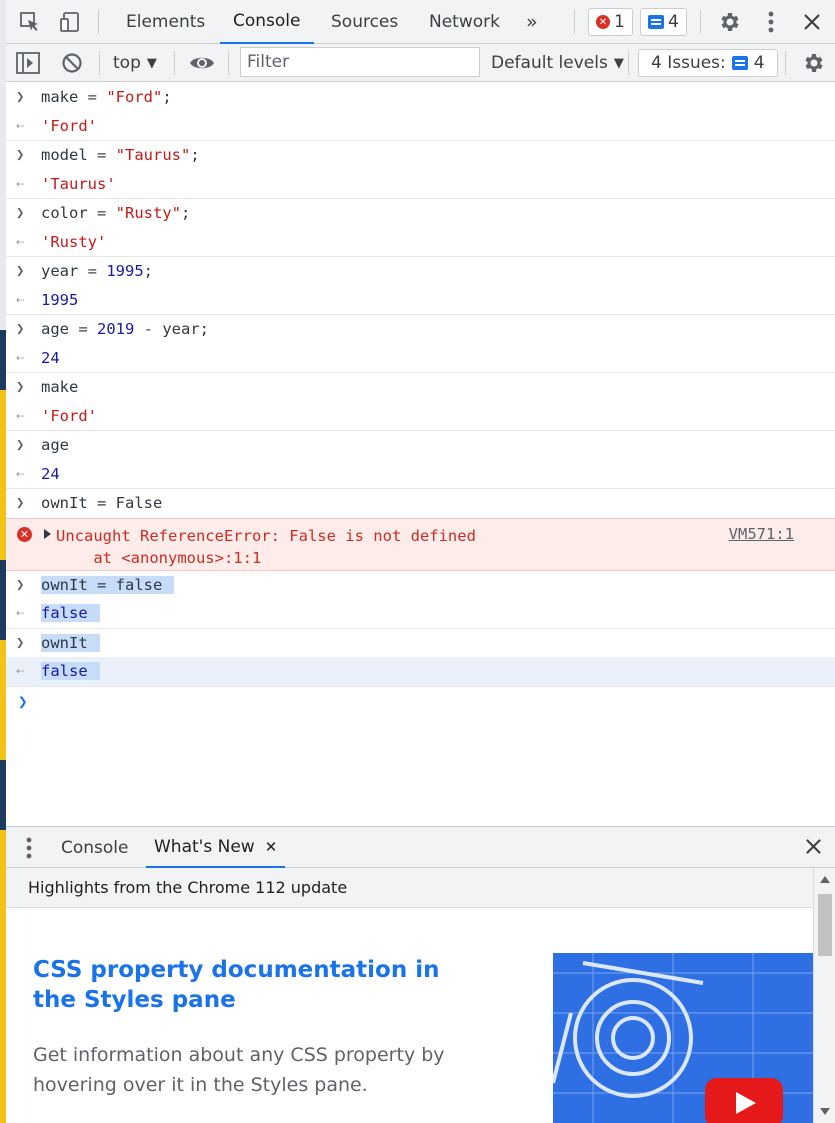  Describe the element at coordinates (420, 271) in the screenshot. I see `console-input-line: ❯ year = 1995;` at that location.